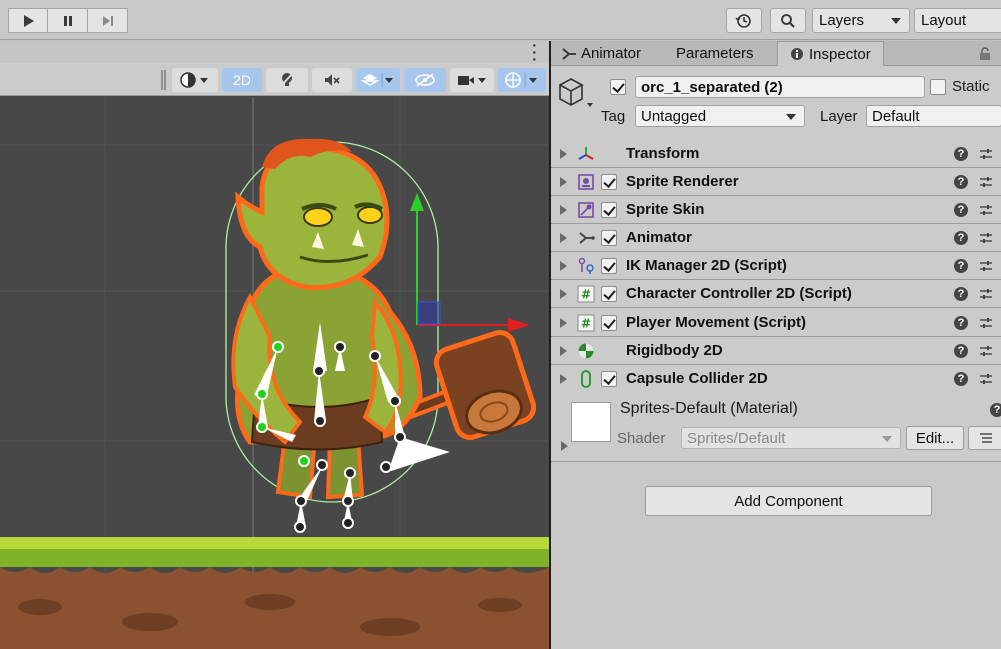  What do you see at coordinates (739, 293) in the screenshot?
I see `component-name: Character Controller 2D (Script)` at bounding box center [739, 293].